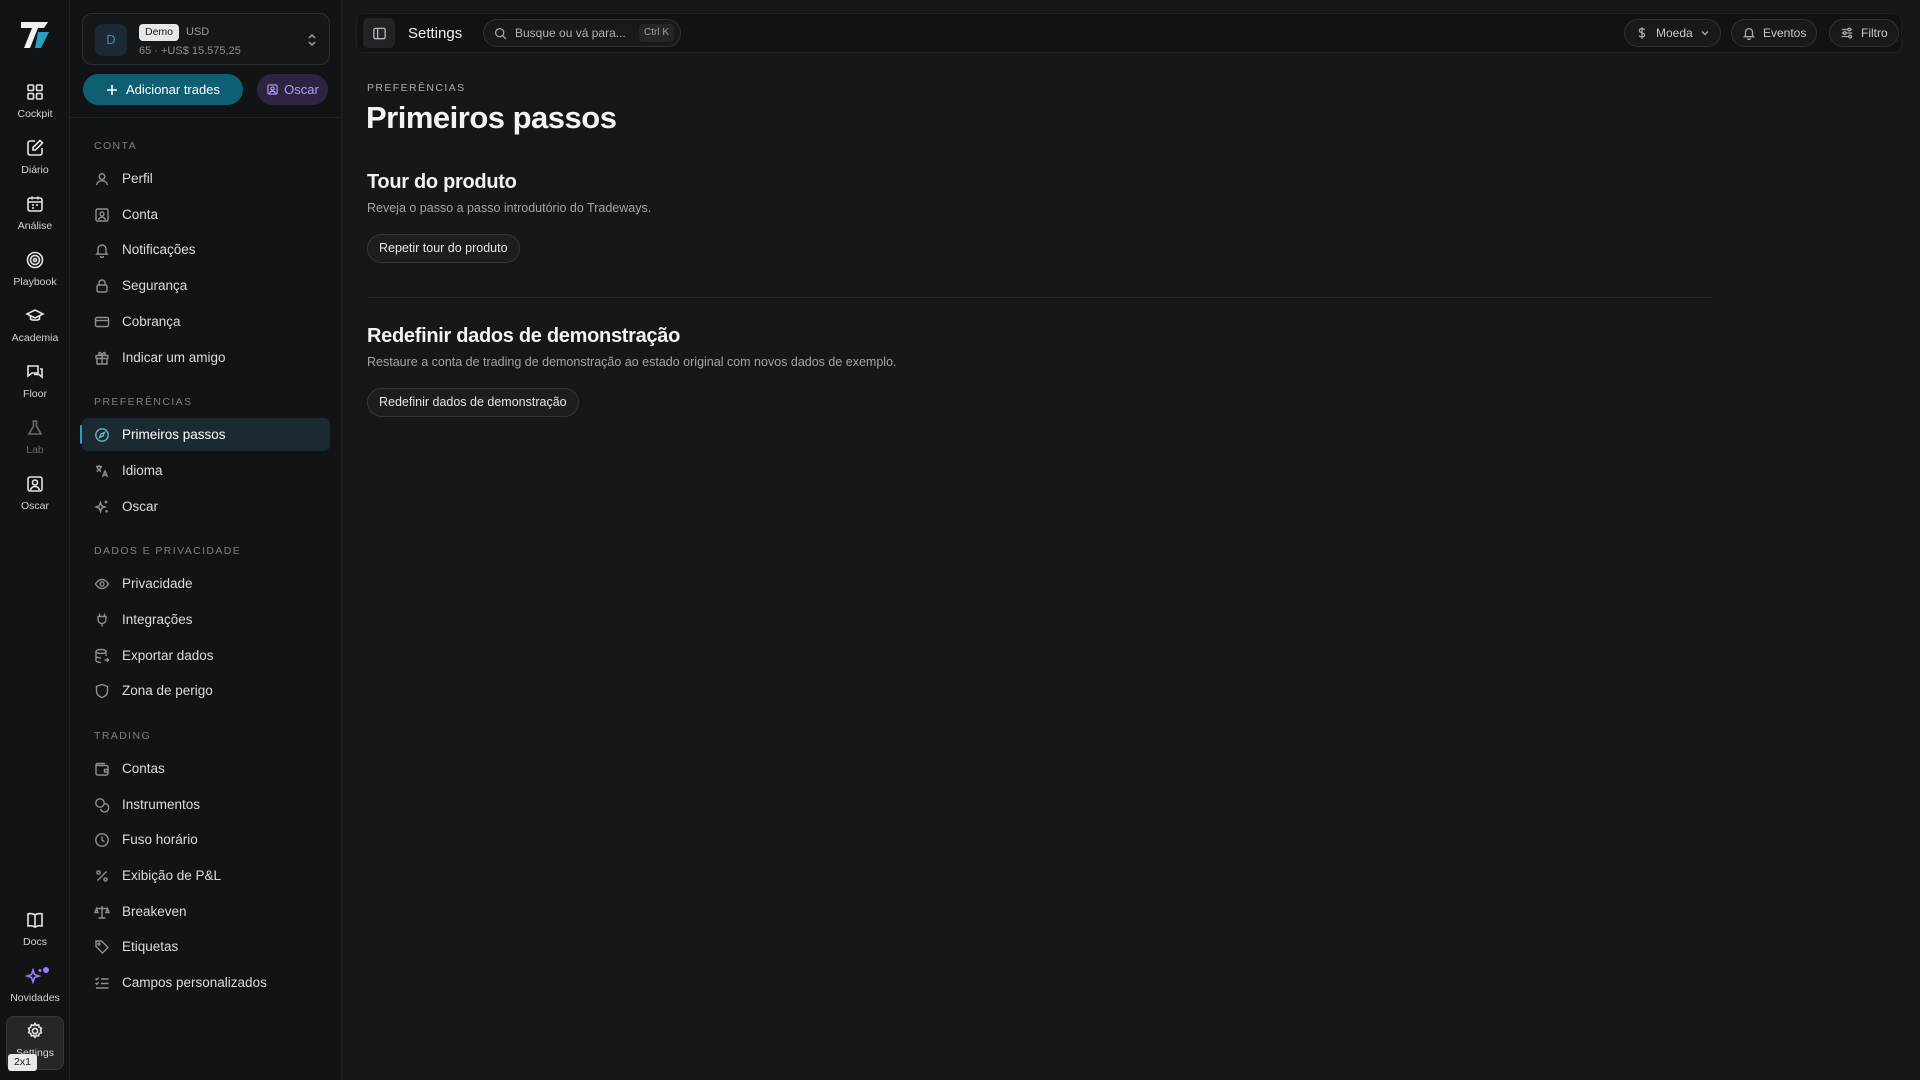  What do you see at coordinates (102, 178) in the screenshot?
I see `user-icon` at bounding box center [102, 178].